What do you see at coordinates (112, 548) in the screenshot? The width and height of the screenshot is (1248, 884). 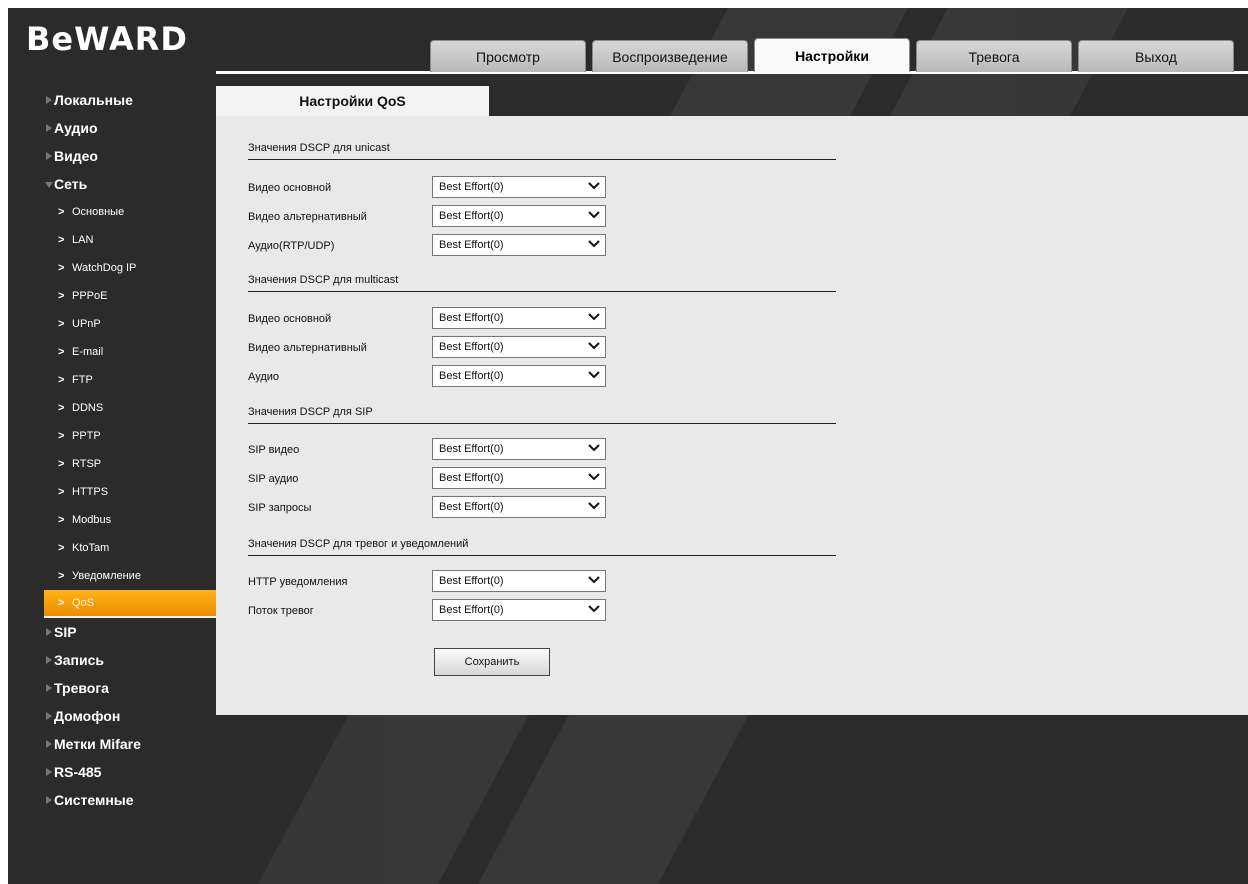 I see `sidebar-subitem-ktotam: > KtoTam` at bounding box center [112, 548].